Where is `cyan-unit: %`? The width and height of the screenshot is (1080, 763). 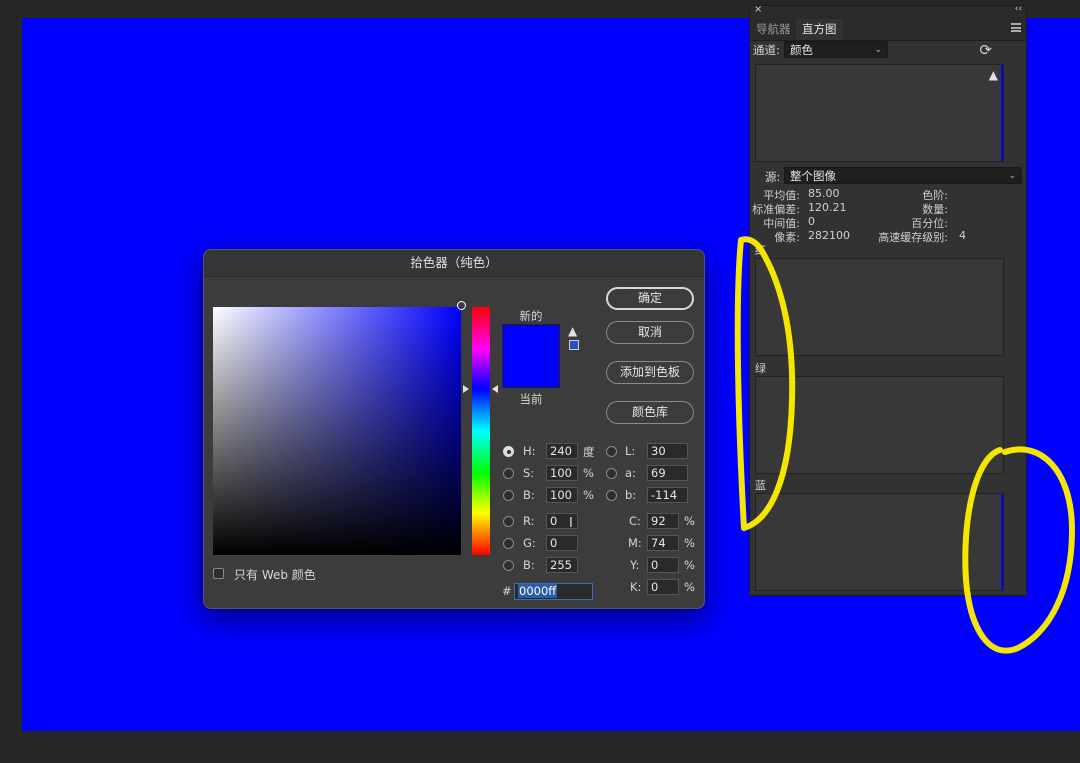 cyan-unit: % is located at coordinates (689, 521).